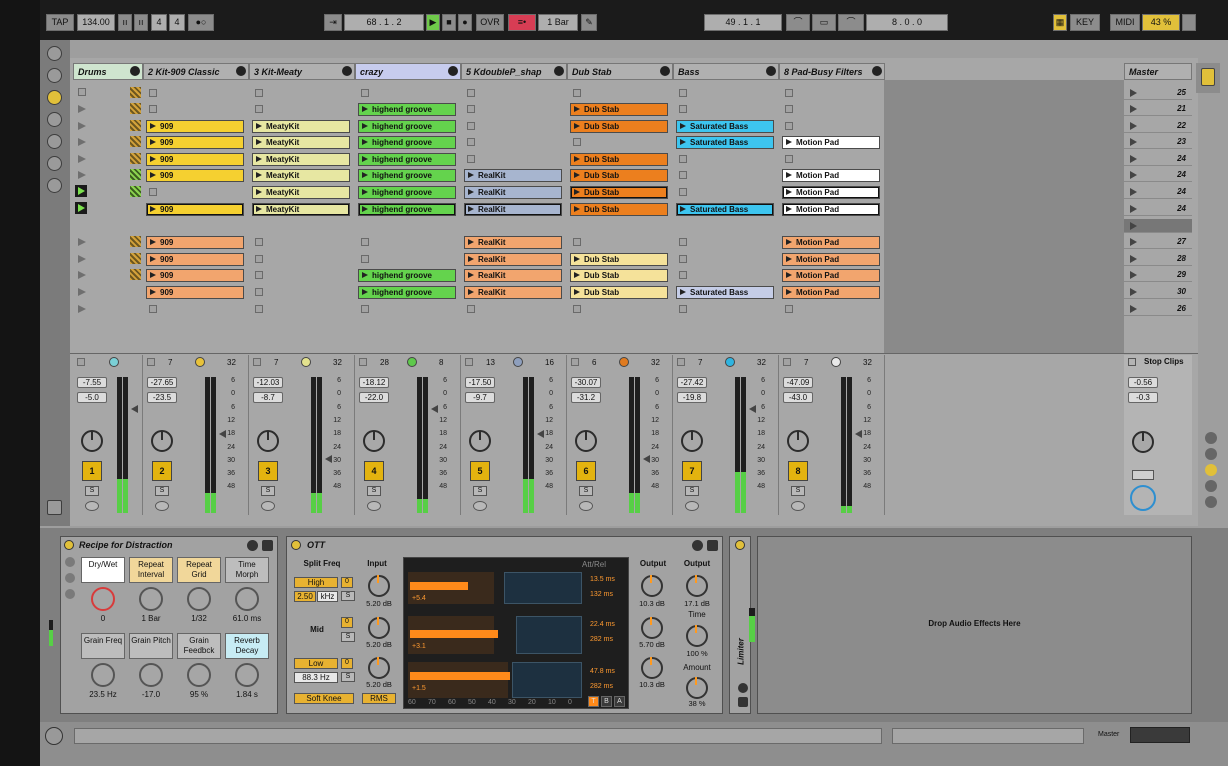 Image resolution: width=1228 pixels, height=766 pixels. Describe the element at coordinates (54, 185) in the screenshot. I see `places-browser-icon` at that location.